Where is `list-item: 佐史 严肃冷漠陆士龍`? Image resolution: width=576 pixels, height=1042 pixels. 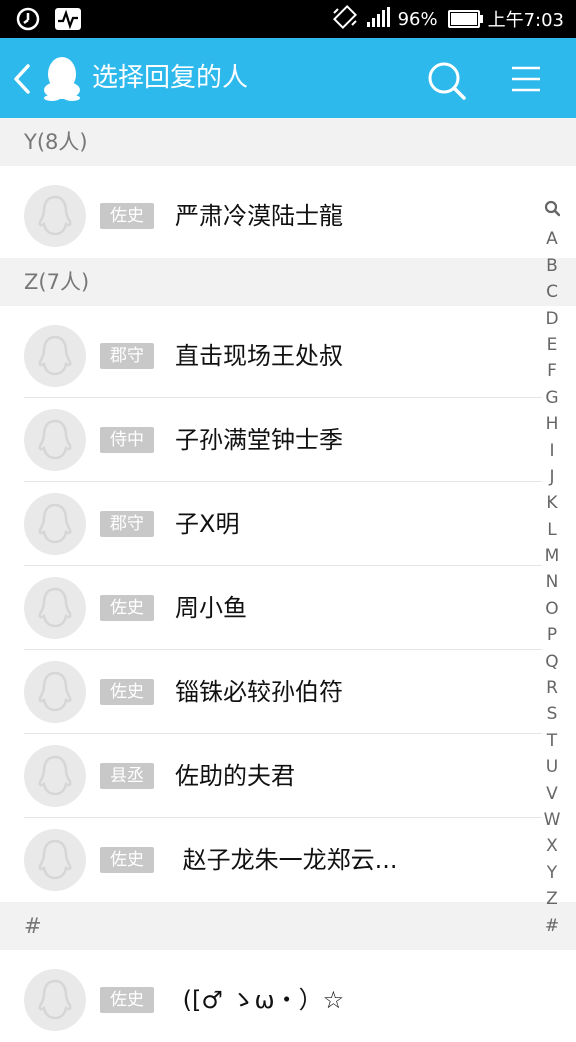 list-item: 佐史 严肃冷漠陆士龍 is located at coordinates (288, 216).